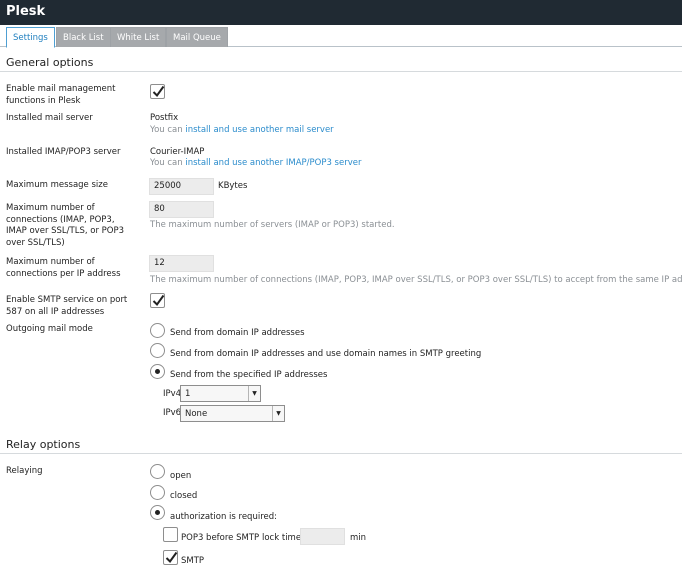  Describe the element at coordinates (181, 476) in the screenshot. I see `relay-open-label: open` at that location.